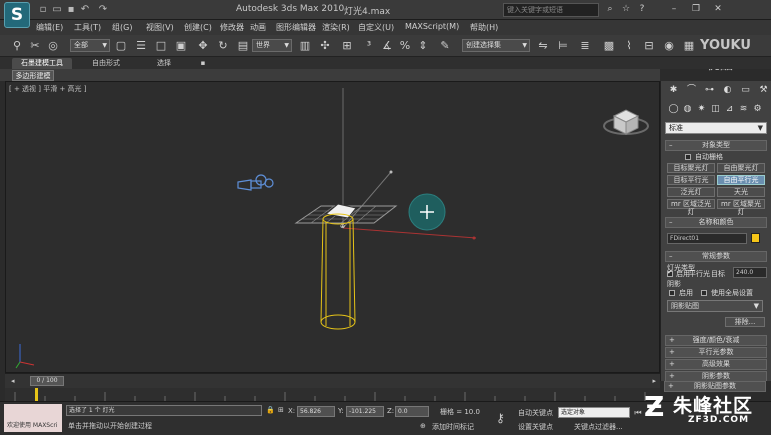 This screenshot has width=771, height=435. What do you see at coordinates (669, 45) in the screenshot?
I see `material-editor-icon: ◉` at bounding box center [669, 45].